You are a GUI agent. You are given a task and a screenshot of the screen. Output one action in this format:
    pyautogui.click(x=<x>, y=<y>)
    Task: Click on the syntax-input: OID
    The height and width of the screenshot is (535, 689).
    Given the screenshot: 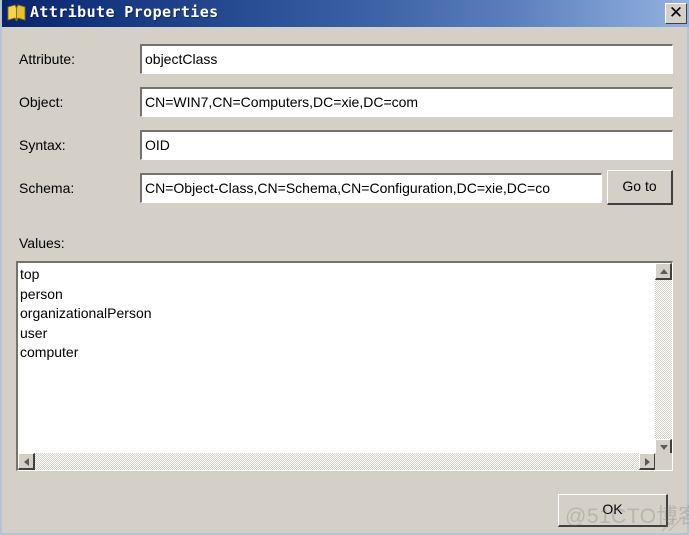 What is the action you would take?
    pyautogui.click(x=406, y=145)
    